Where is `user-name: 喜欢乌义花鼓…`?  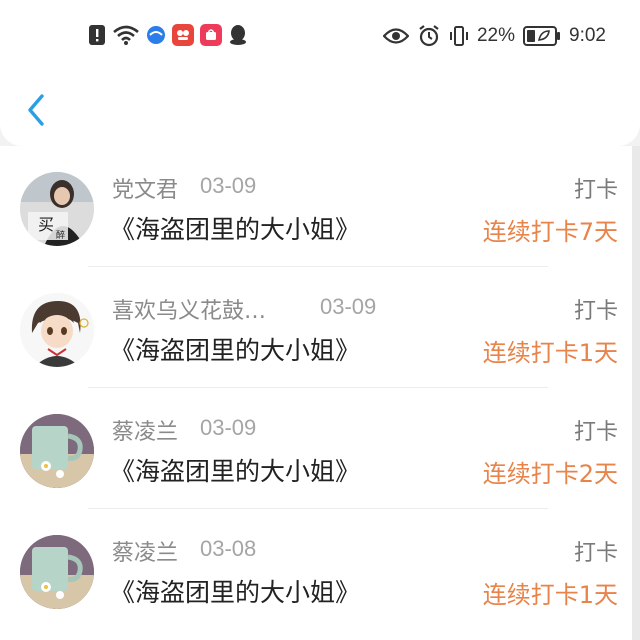
user-name: 喜欢乌义花鼓… is located at coordinates (189, 309).